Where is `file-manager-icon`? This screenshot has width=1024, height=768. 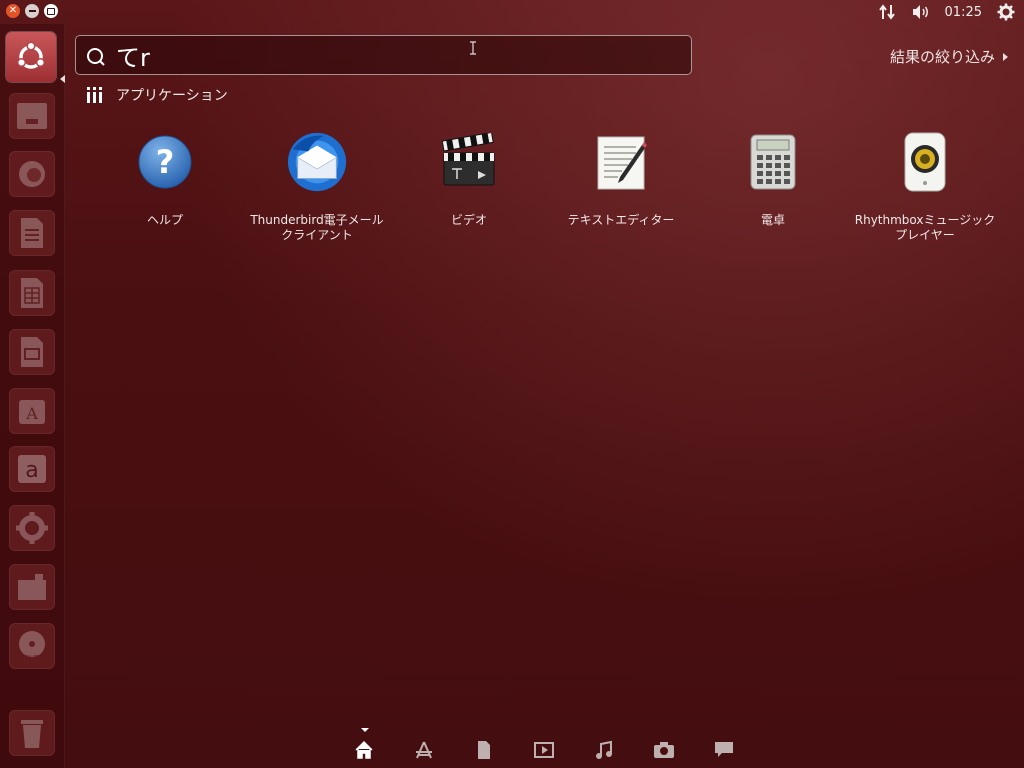 file-manager-icon is located at coordinates (32, 116).